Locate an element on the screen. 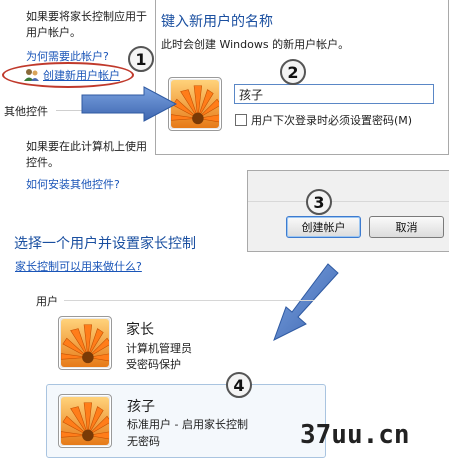 The width and height of the screenshot is (449, 468). step-marker-2: 2 is located at coordinates (293, 72).